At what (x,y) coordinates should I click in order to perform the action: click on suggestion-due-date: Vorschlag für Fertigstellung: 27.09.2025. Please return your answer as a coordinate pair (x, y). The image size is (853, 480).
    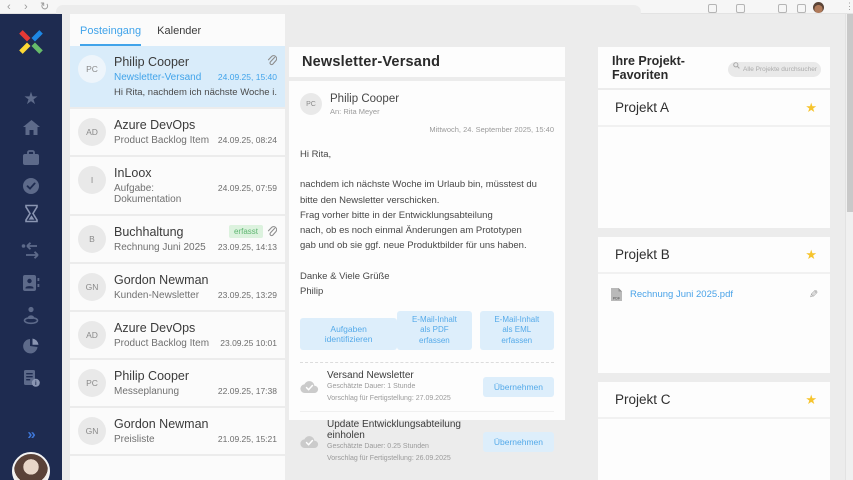
    Looking at the image, I should click on (389, 398).